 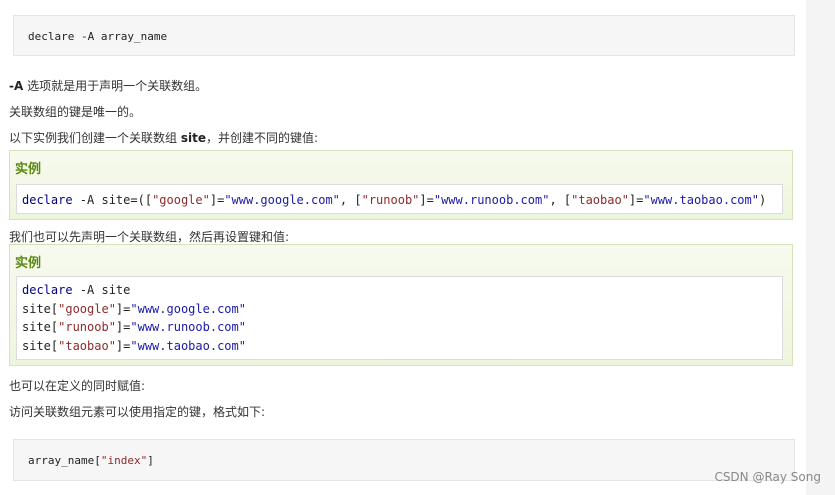 What do you see at coordinates (124, 460) in the screenshot?
I see `string-key: "index"` at bounding box center [124, 460].